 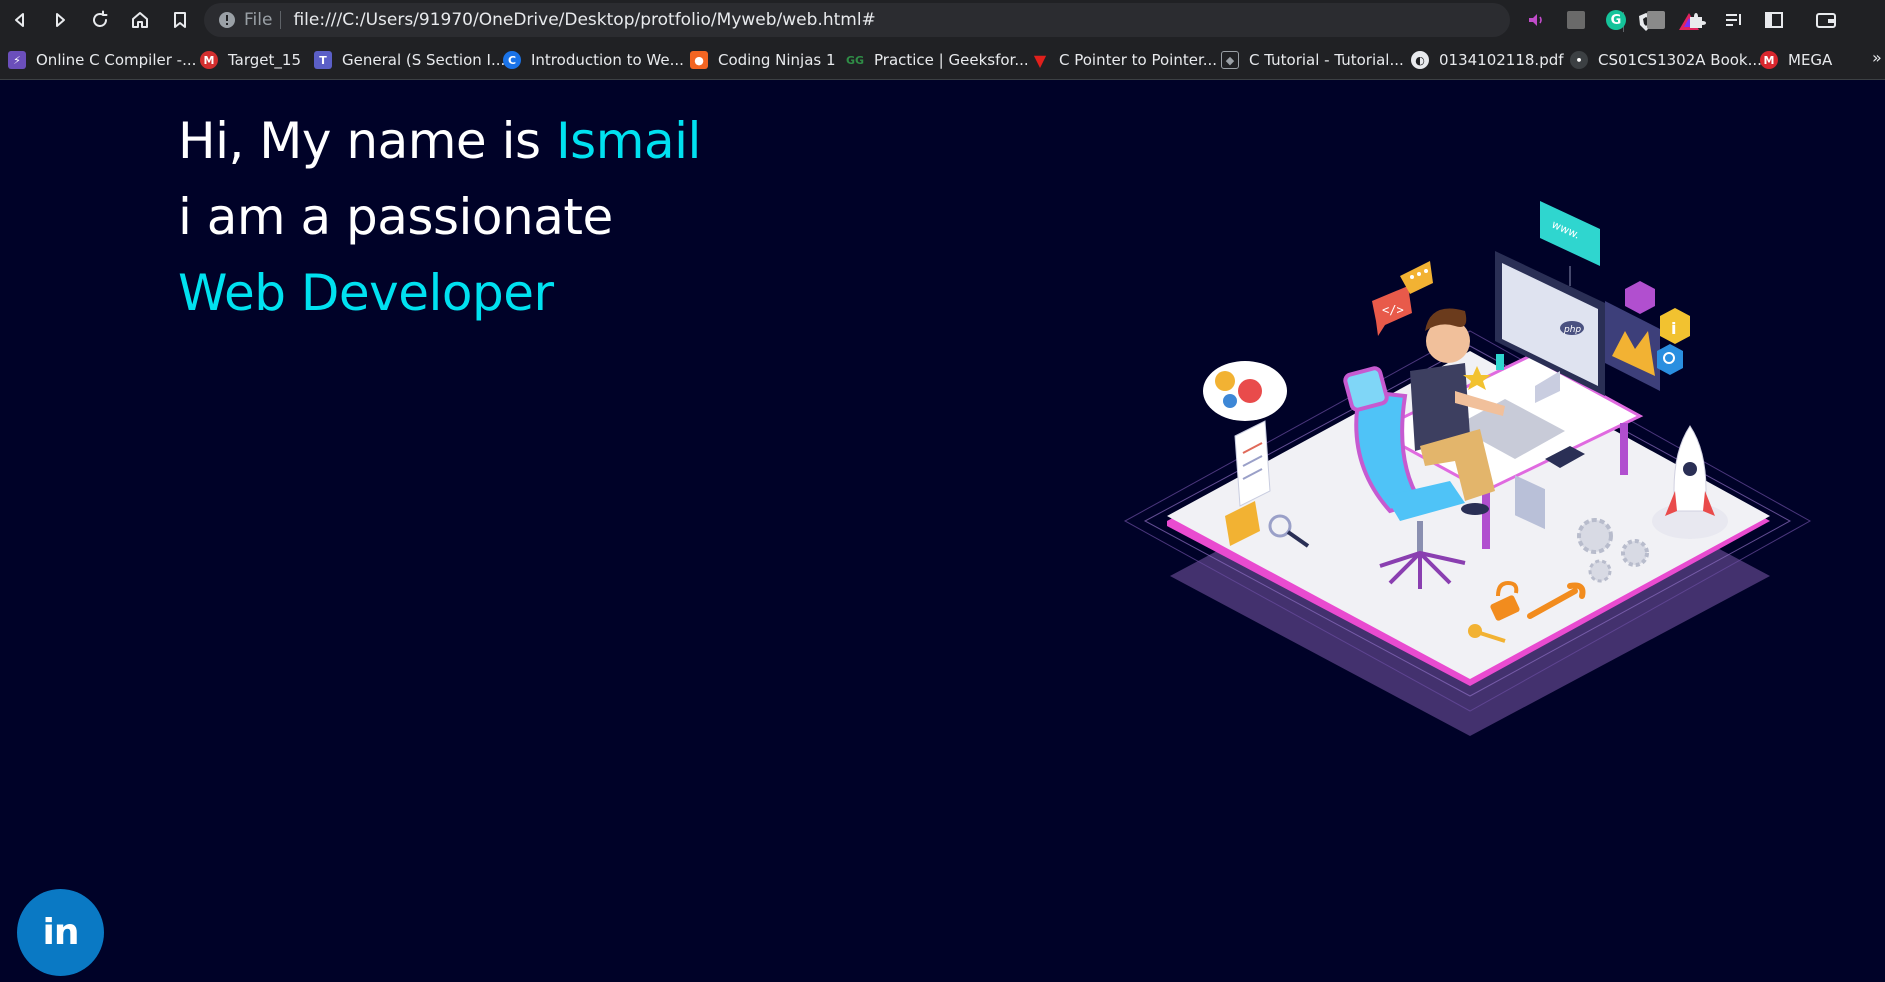 What do you see at coordinates (1420, 60) in the screenshot?
I see `globe-icon: ◐` at bounding box center [1420, 60].